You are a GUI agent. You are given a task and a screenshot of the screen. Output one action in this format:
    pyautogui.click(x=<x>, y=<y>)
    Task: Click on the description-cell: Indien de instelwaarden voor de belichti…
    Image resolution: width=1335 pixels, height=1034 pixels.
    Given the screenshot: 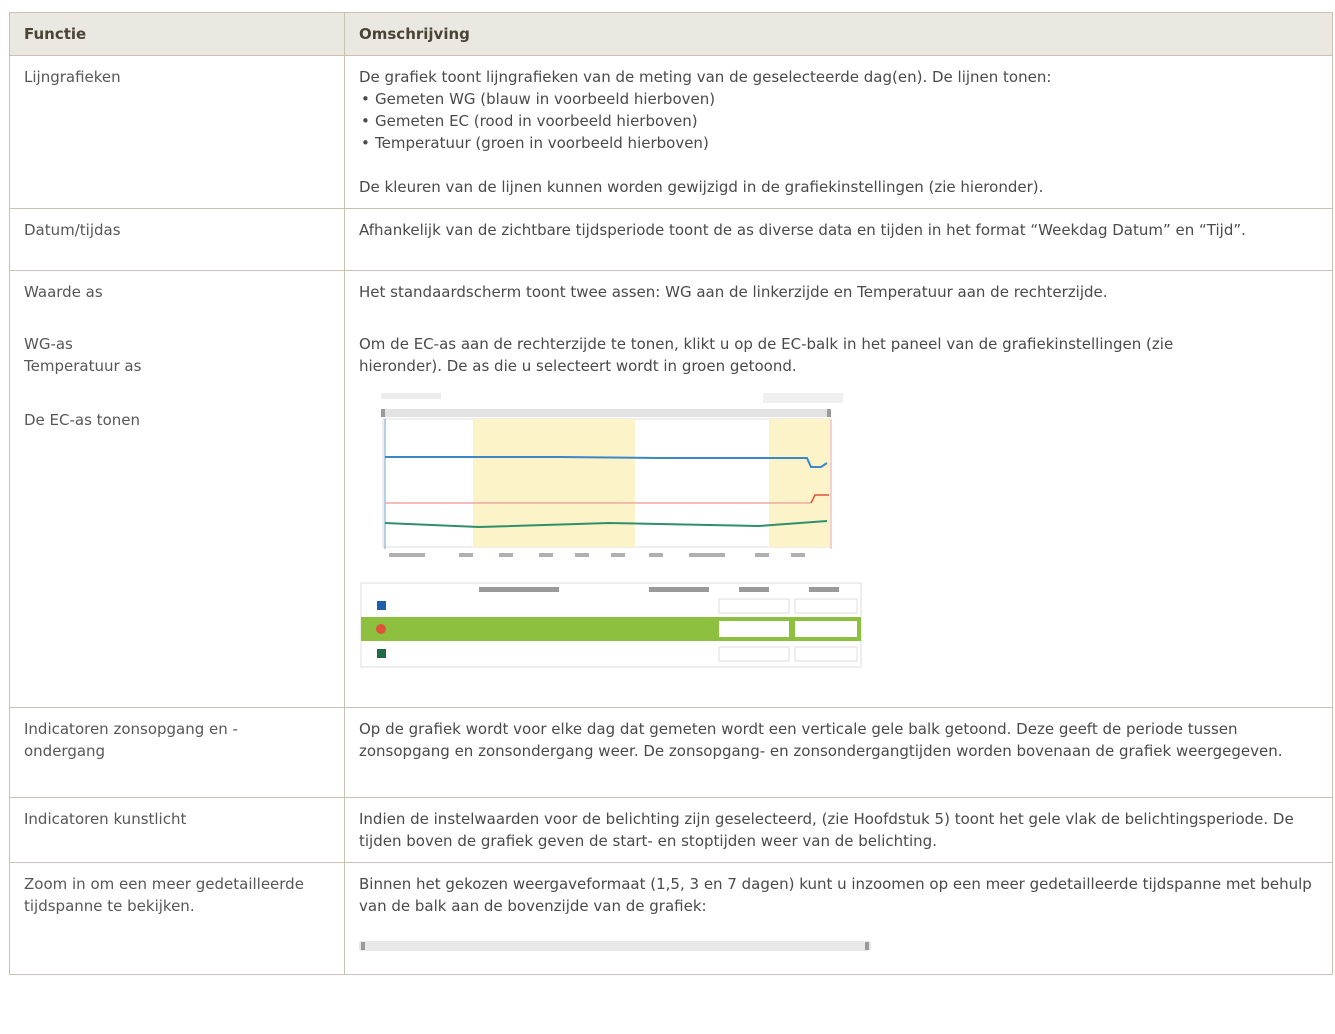 What is the action you would take?
    pyautogui.click(x=838, y=830)
    